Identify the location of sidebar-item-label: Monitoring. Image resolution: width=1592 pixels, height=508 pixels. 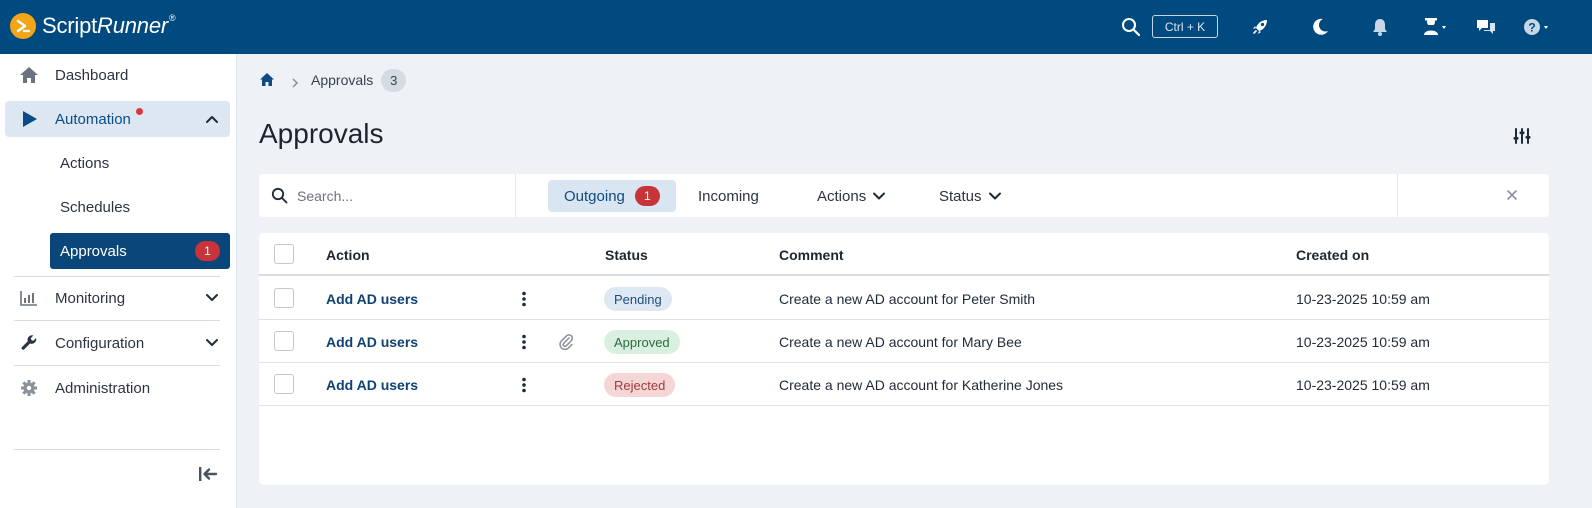
(90, 298).